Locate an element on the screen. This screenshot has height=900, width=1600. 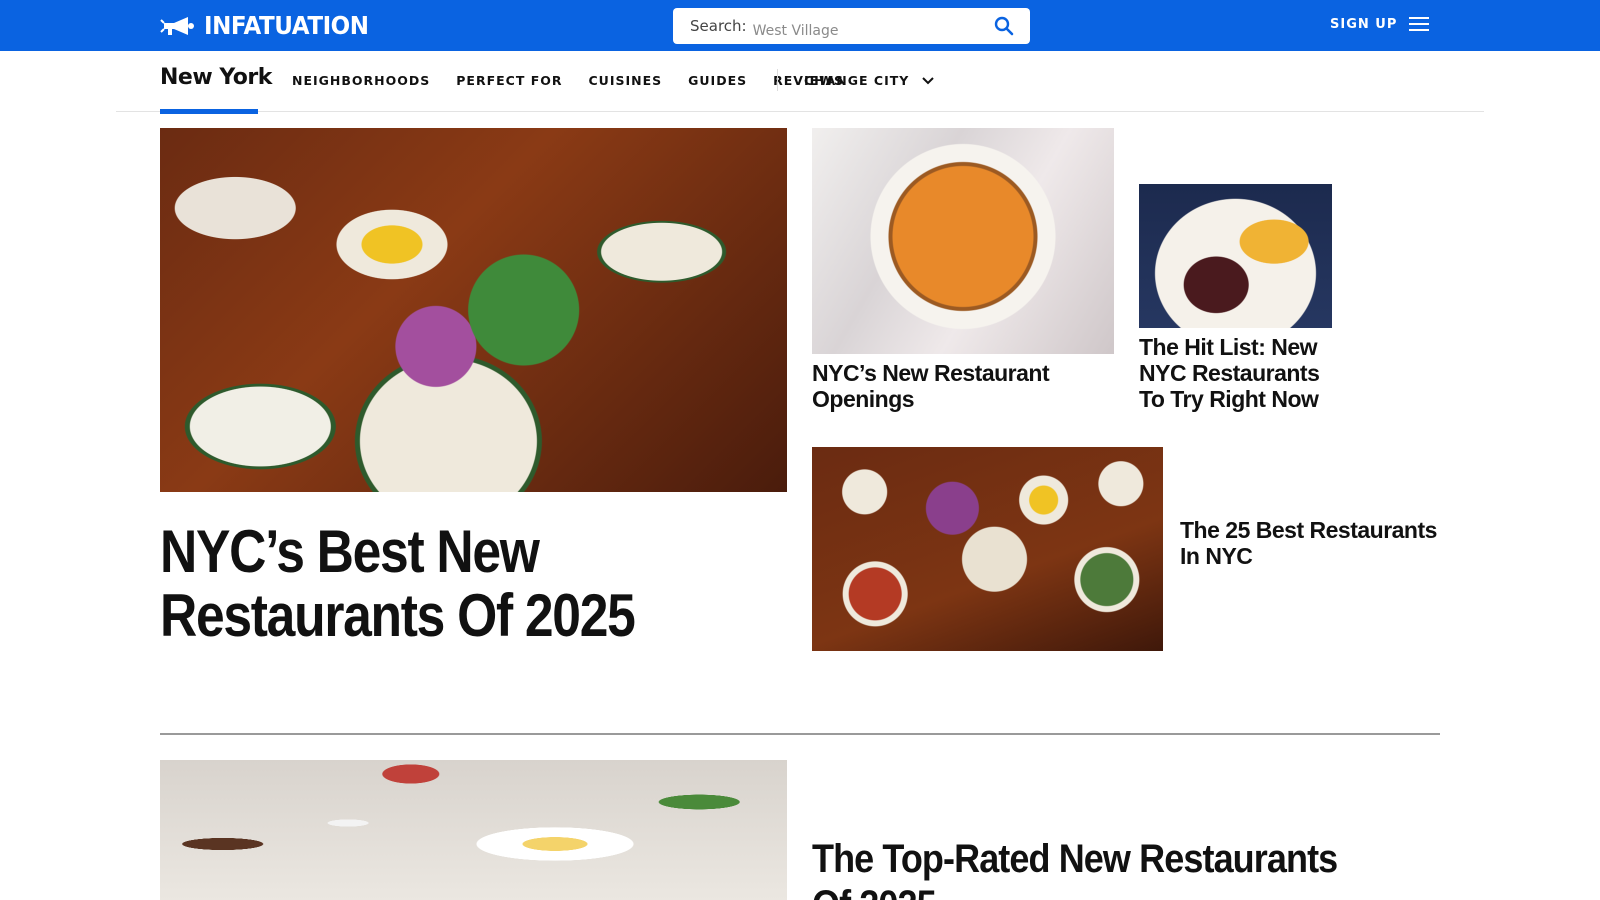
hero-headline: NYC’s Best New Restaurants Of 2025 is located at coordinates (469, 584).